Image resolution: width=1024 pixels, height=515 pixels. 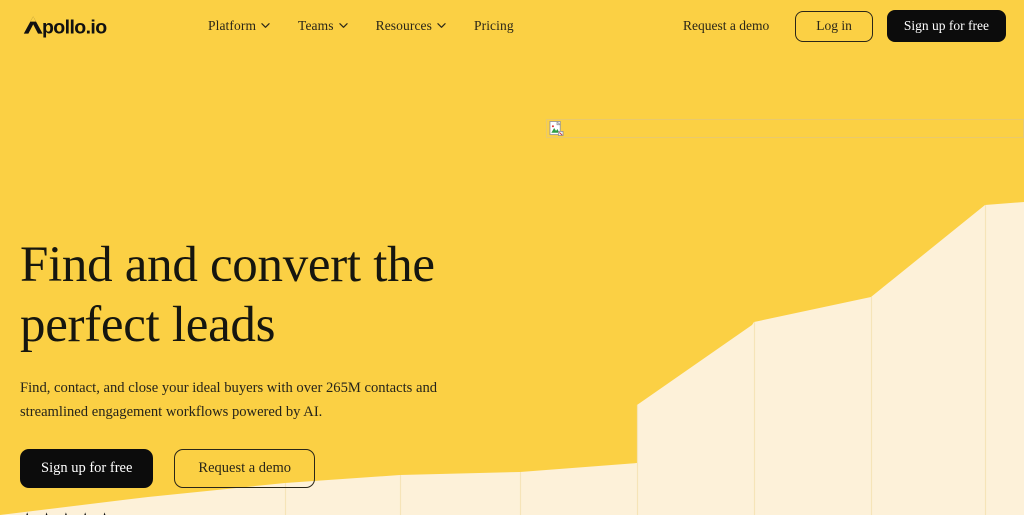 I want to click on page-title: Find and convert the perfect leads, so click(x=250, y=295).